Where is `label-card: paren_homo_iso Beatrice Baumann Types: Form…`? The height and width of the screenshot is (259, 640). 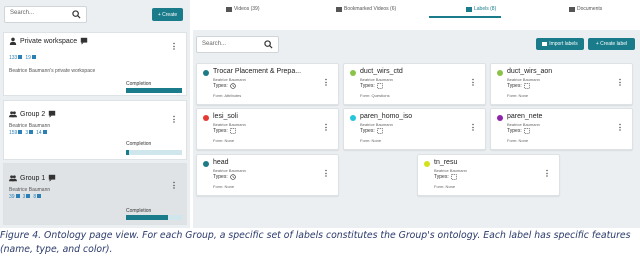 label-card: paren_homo_iso Beatrice Baumann Types: Form… is located at coordinates (414, 129).